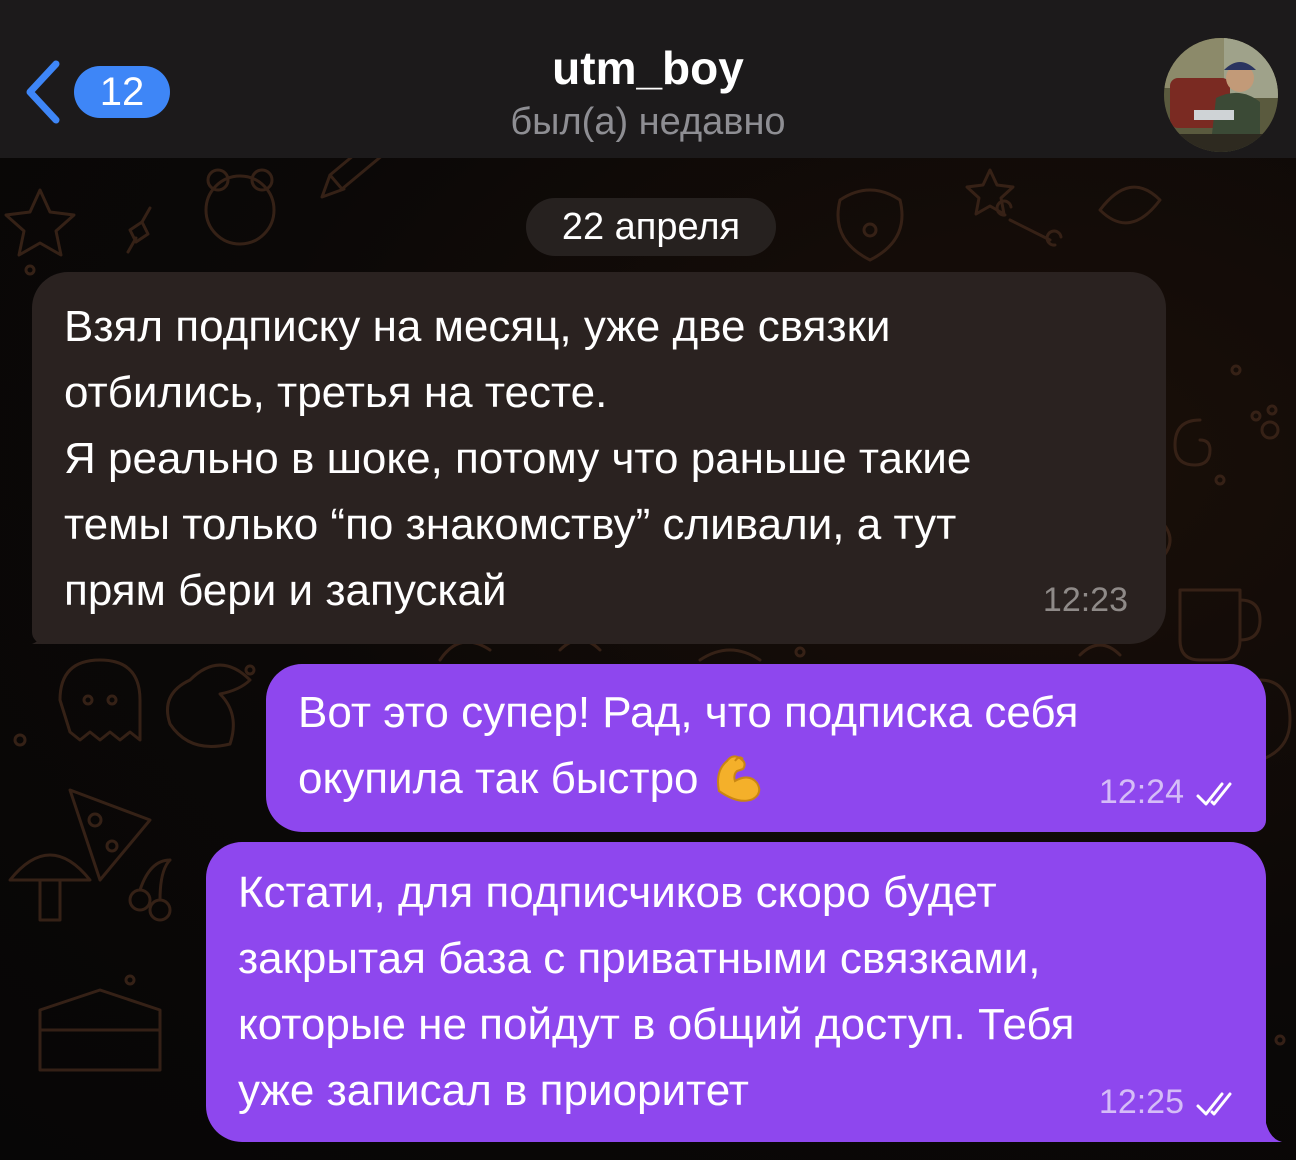 This screenshot has width=1296, height=1160. Describe the element at coordinates (738, 778) in the screenshot. I see `flexed-biceps-icon` at that location.